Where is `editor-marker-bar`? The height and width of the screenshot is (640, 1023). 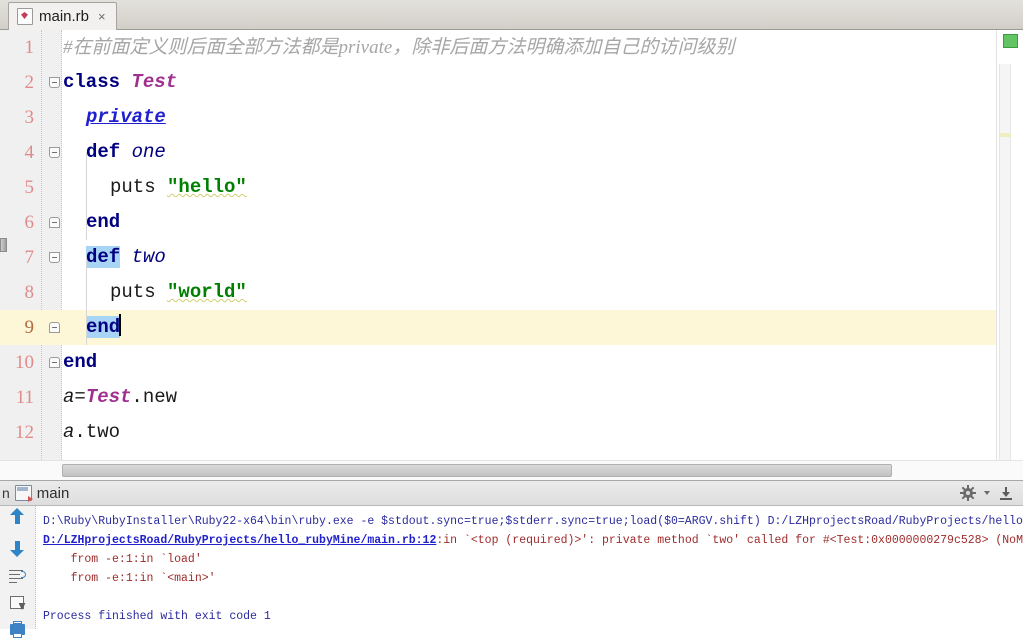
editor-marker-bar is located at coordinates (1009, 257).